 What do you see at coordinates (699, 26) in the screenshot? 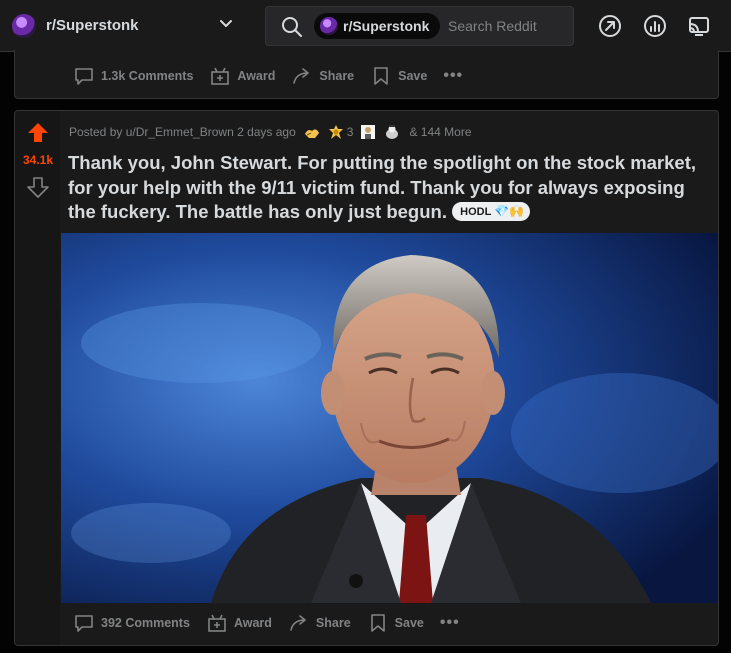
I see `cast-icon` at bounding box center [699, 26].